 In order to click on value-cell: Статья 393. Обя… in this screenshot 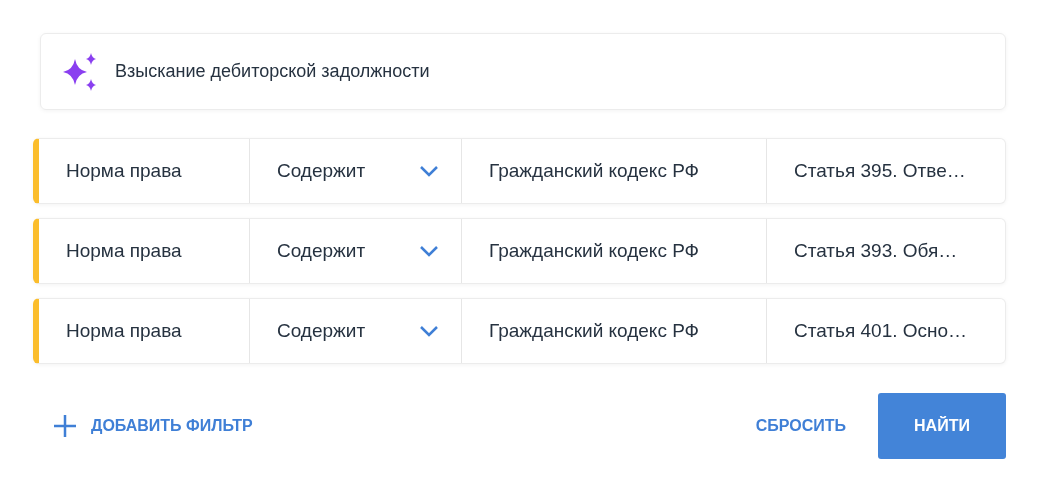, I will do `click(886, 251)`.